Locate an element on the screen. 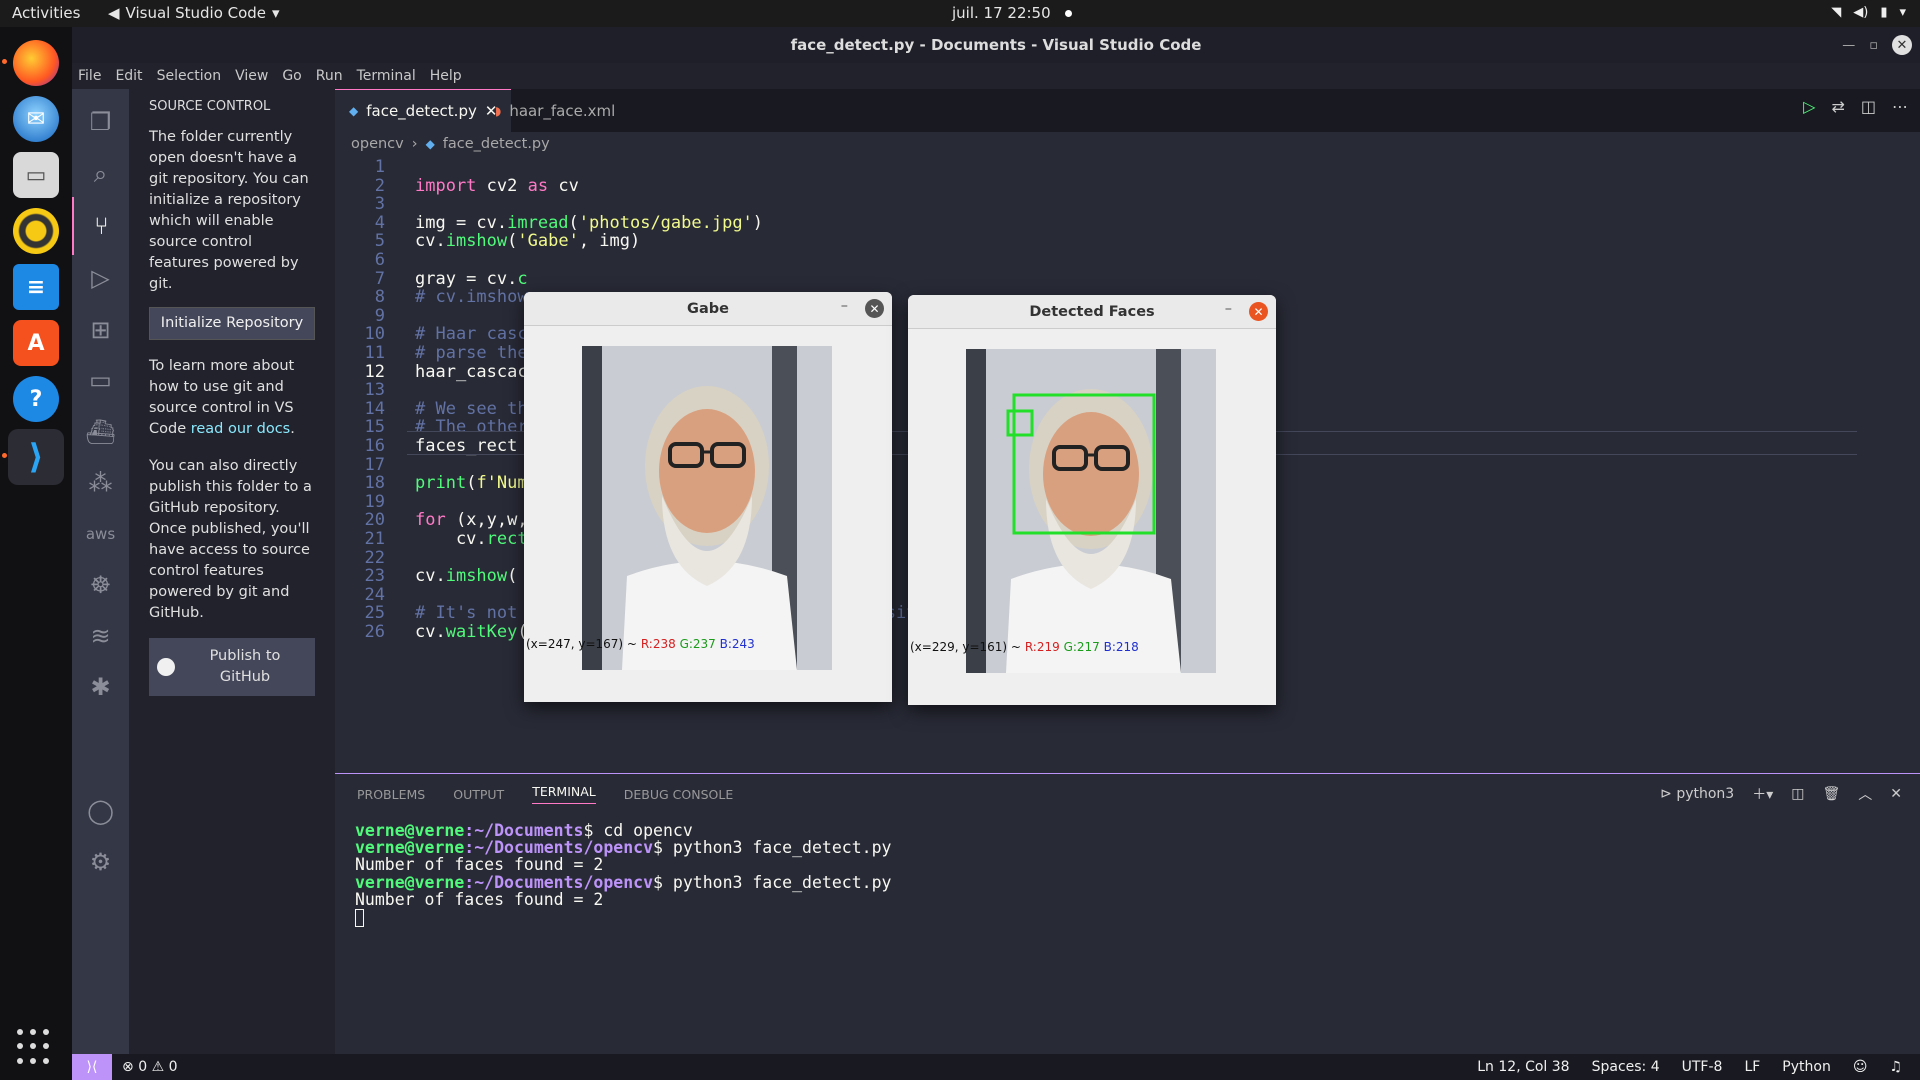  terminal-shell-selector: ⊳ python3 is located at coordinates (1697, 794).